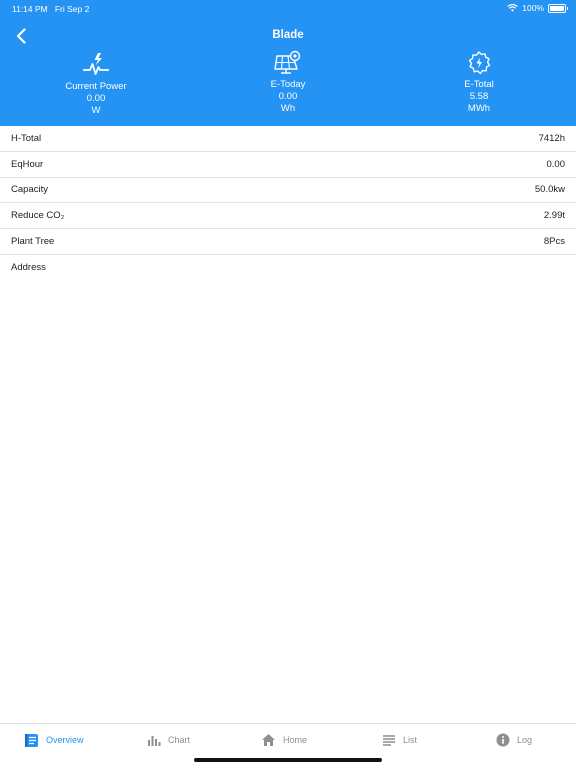 The image size is (576, 768). I want to click on stat-unit: Wh, so click(288, 108).